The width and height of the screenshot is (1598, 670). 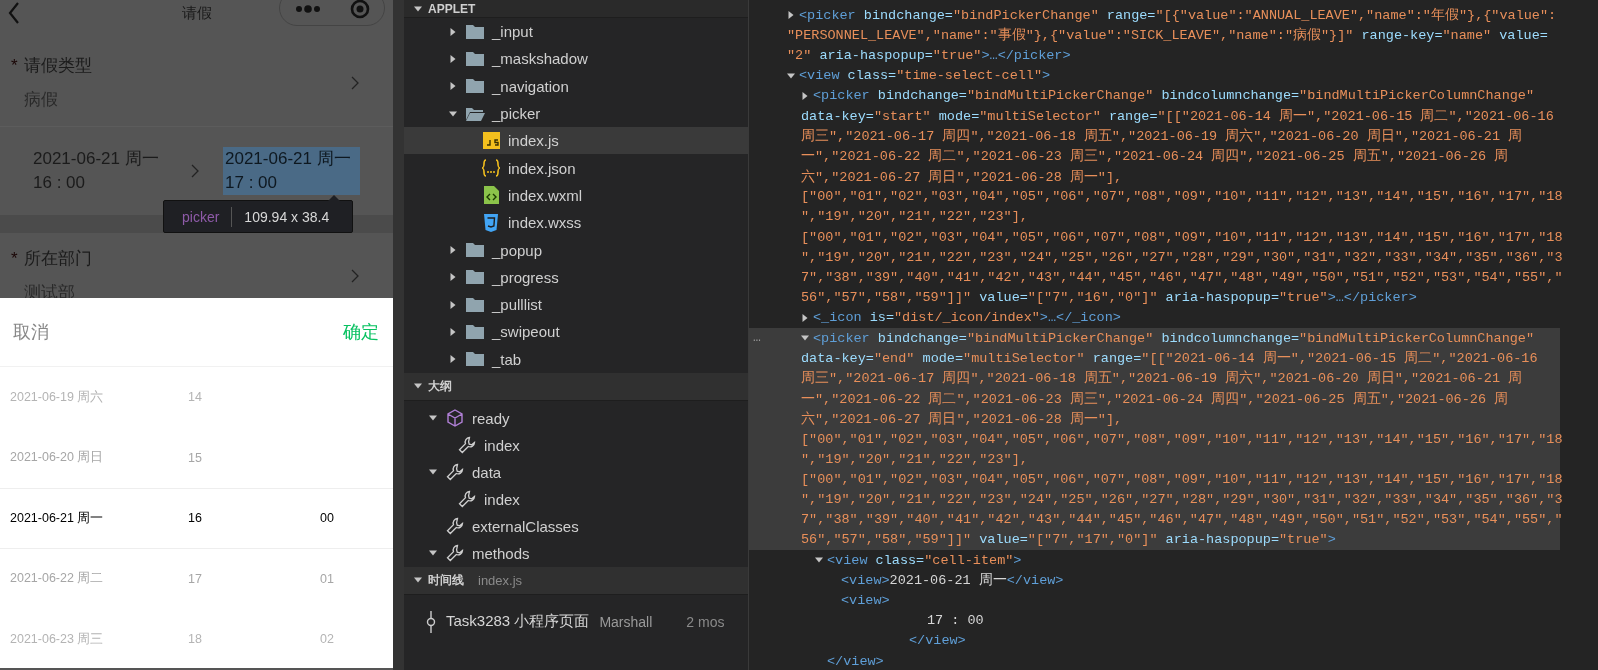 What do you see at coordinates (99, 639) in the screenshot?
I see `date-option: 2021-06-23 周三` at bounding box center [99, 639].